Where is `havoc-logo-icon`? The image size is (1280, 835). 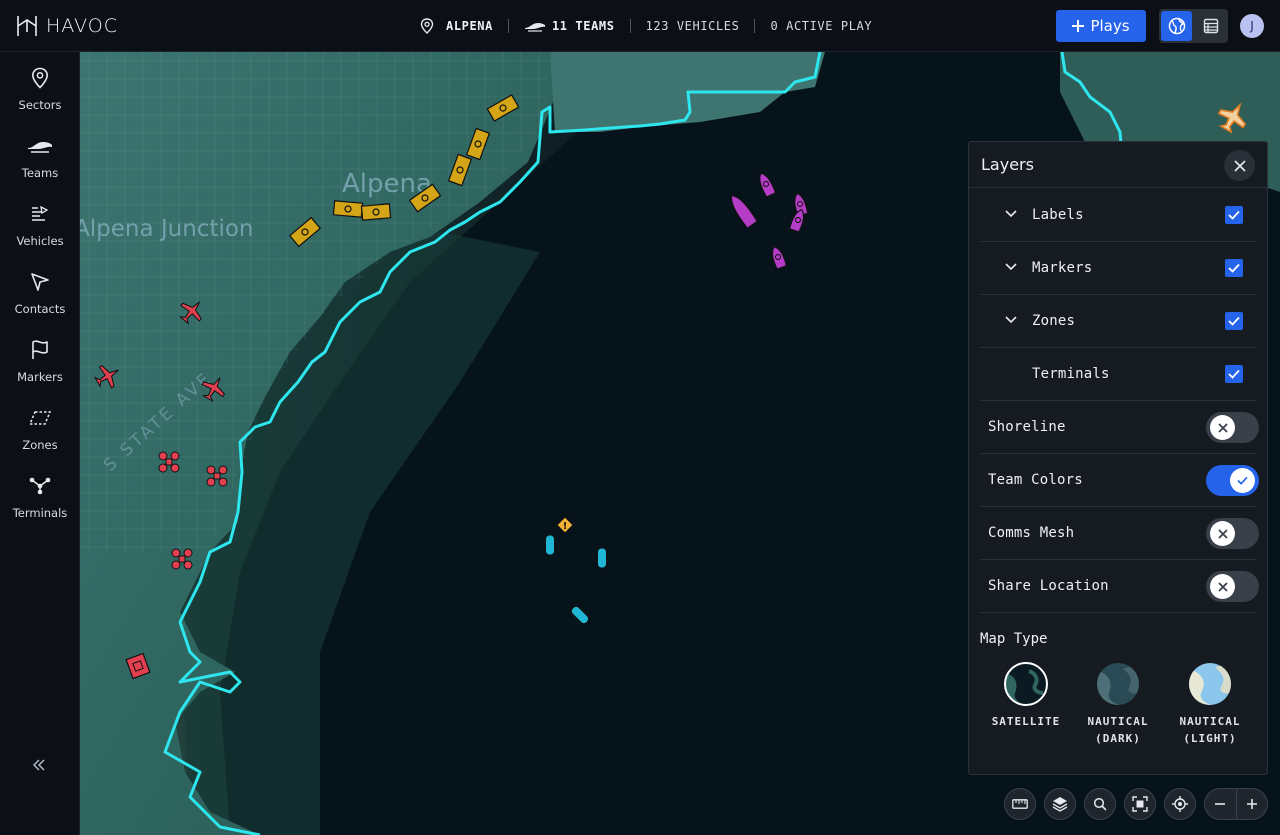 havoc-logo-icon is located at coordinates (27, 26).